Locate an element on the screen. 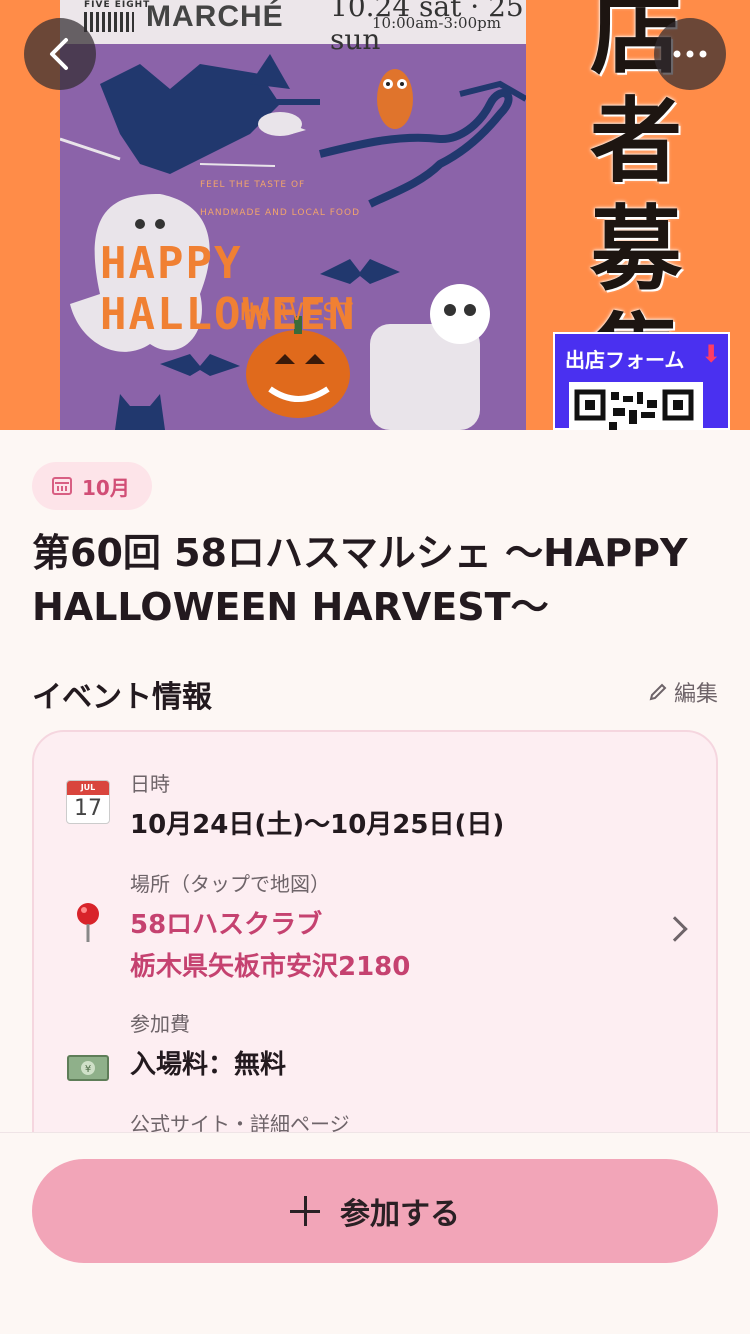 Image resolution: width=750 pixels, height=1334 pixels. fee-value: 入場料：無料 is located at coordinates (208, 1065).